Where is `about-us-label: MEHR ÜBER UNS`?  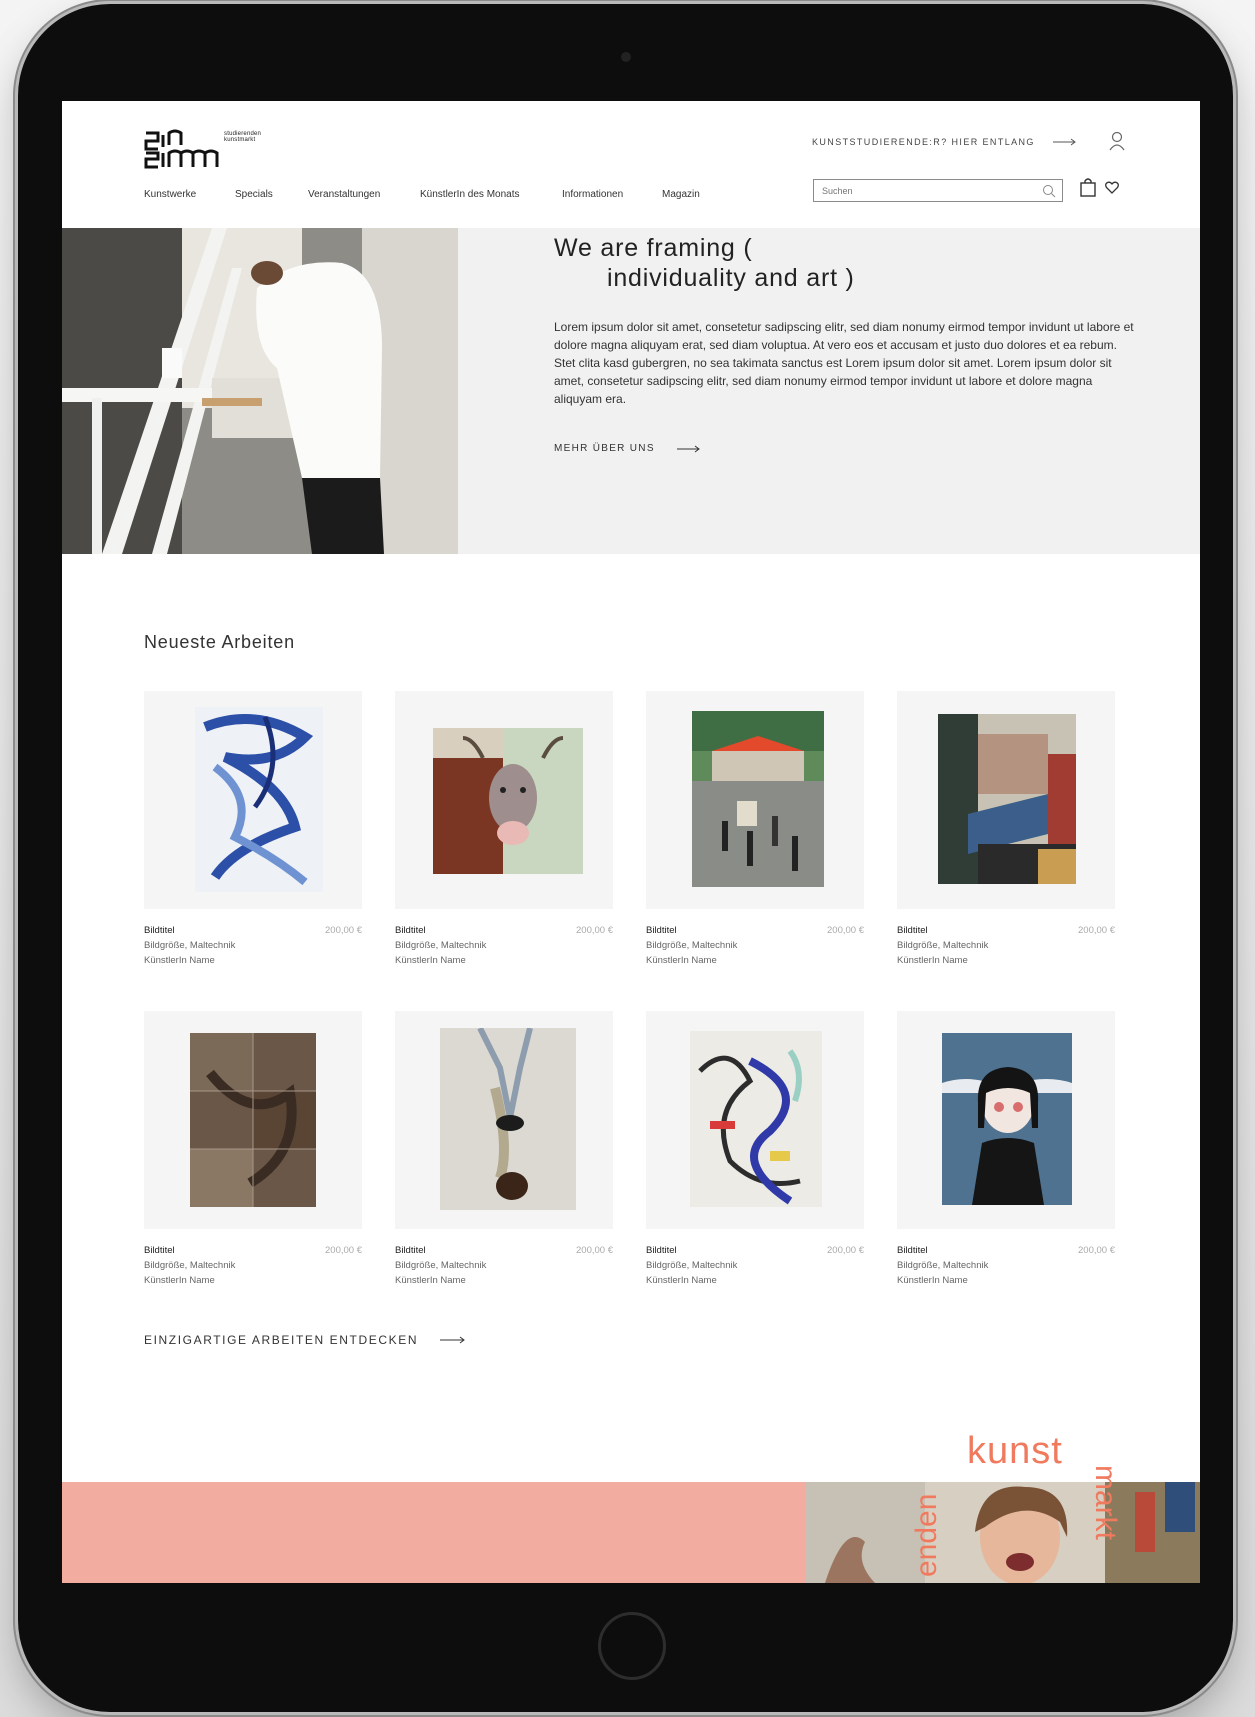 about-us-label: MEHR ÜBER UNS is located at coordinates (604, 448).